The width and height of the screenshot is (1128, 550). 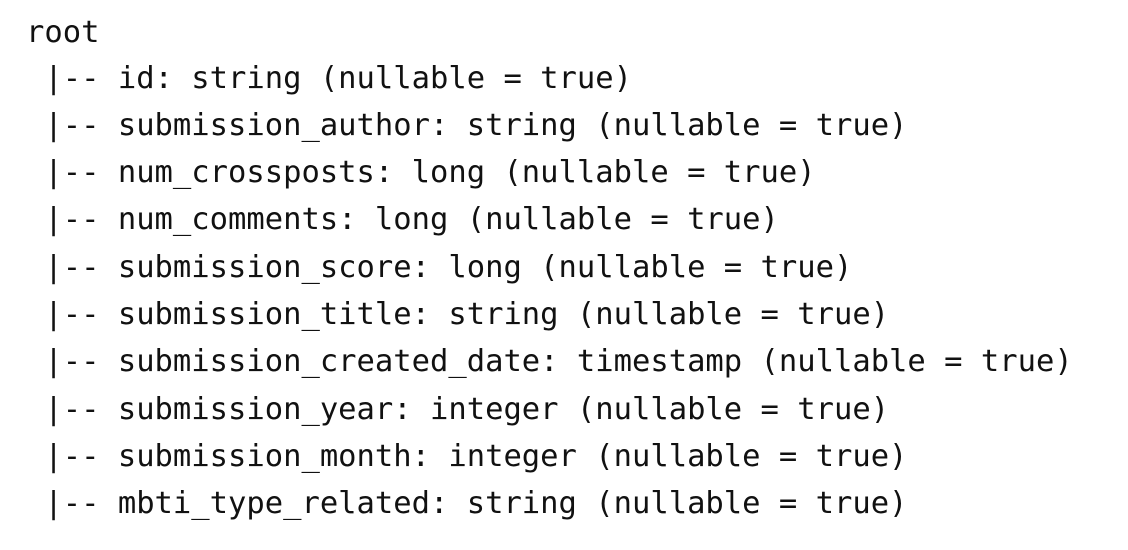 I want to click on schema-field-line: |-- num_comments: long (nullable = true), so click(x=402, y=220).